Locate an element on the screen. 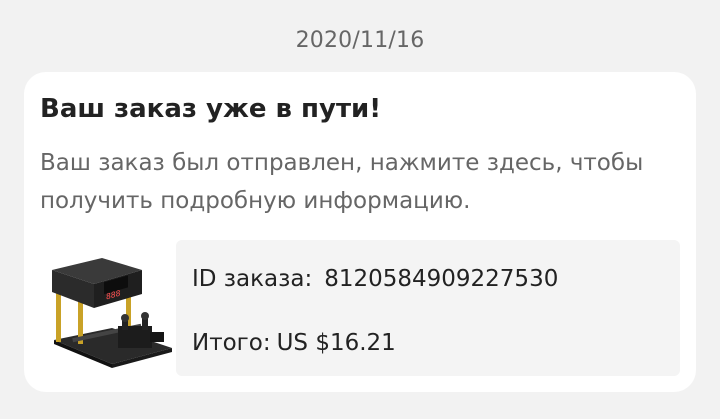  order-id-row: ID заказа: 8120584909227530 is located at coordinates (375, 279).